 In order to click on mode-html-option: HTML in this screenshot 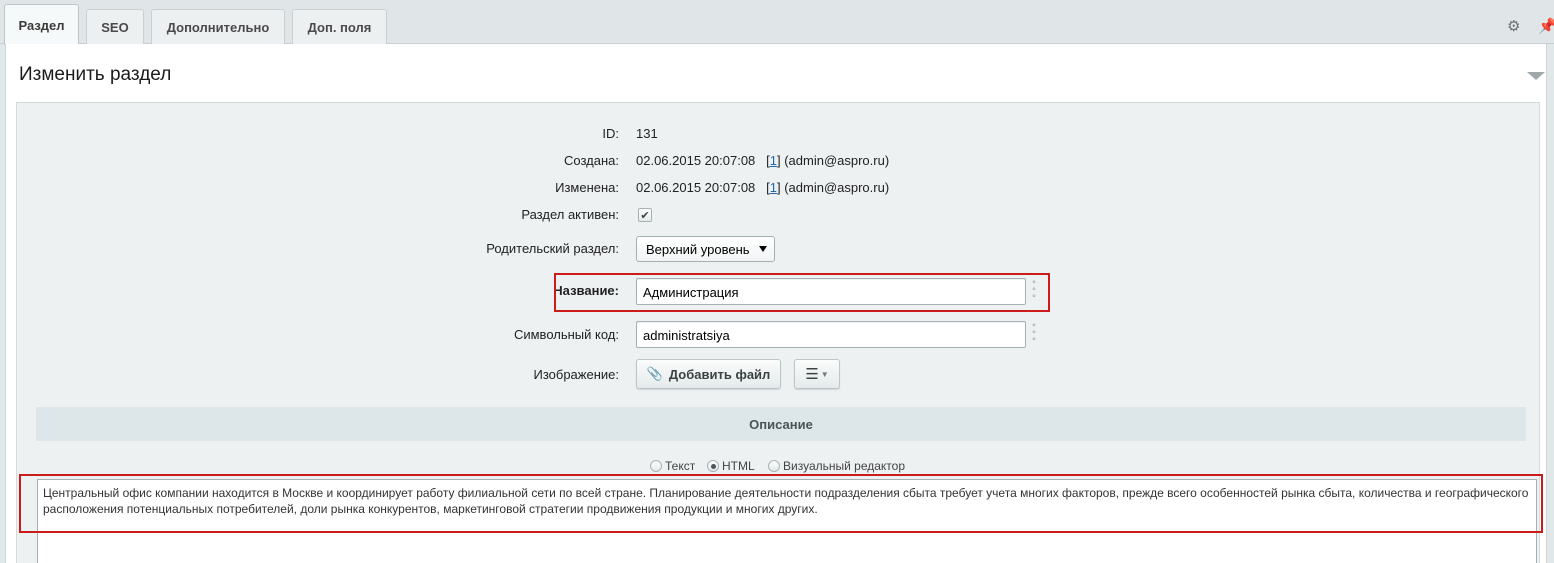, I will do `click(731, 466)`.